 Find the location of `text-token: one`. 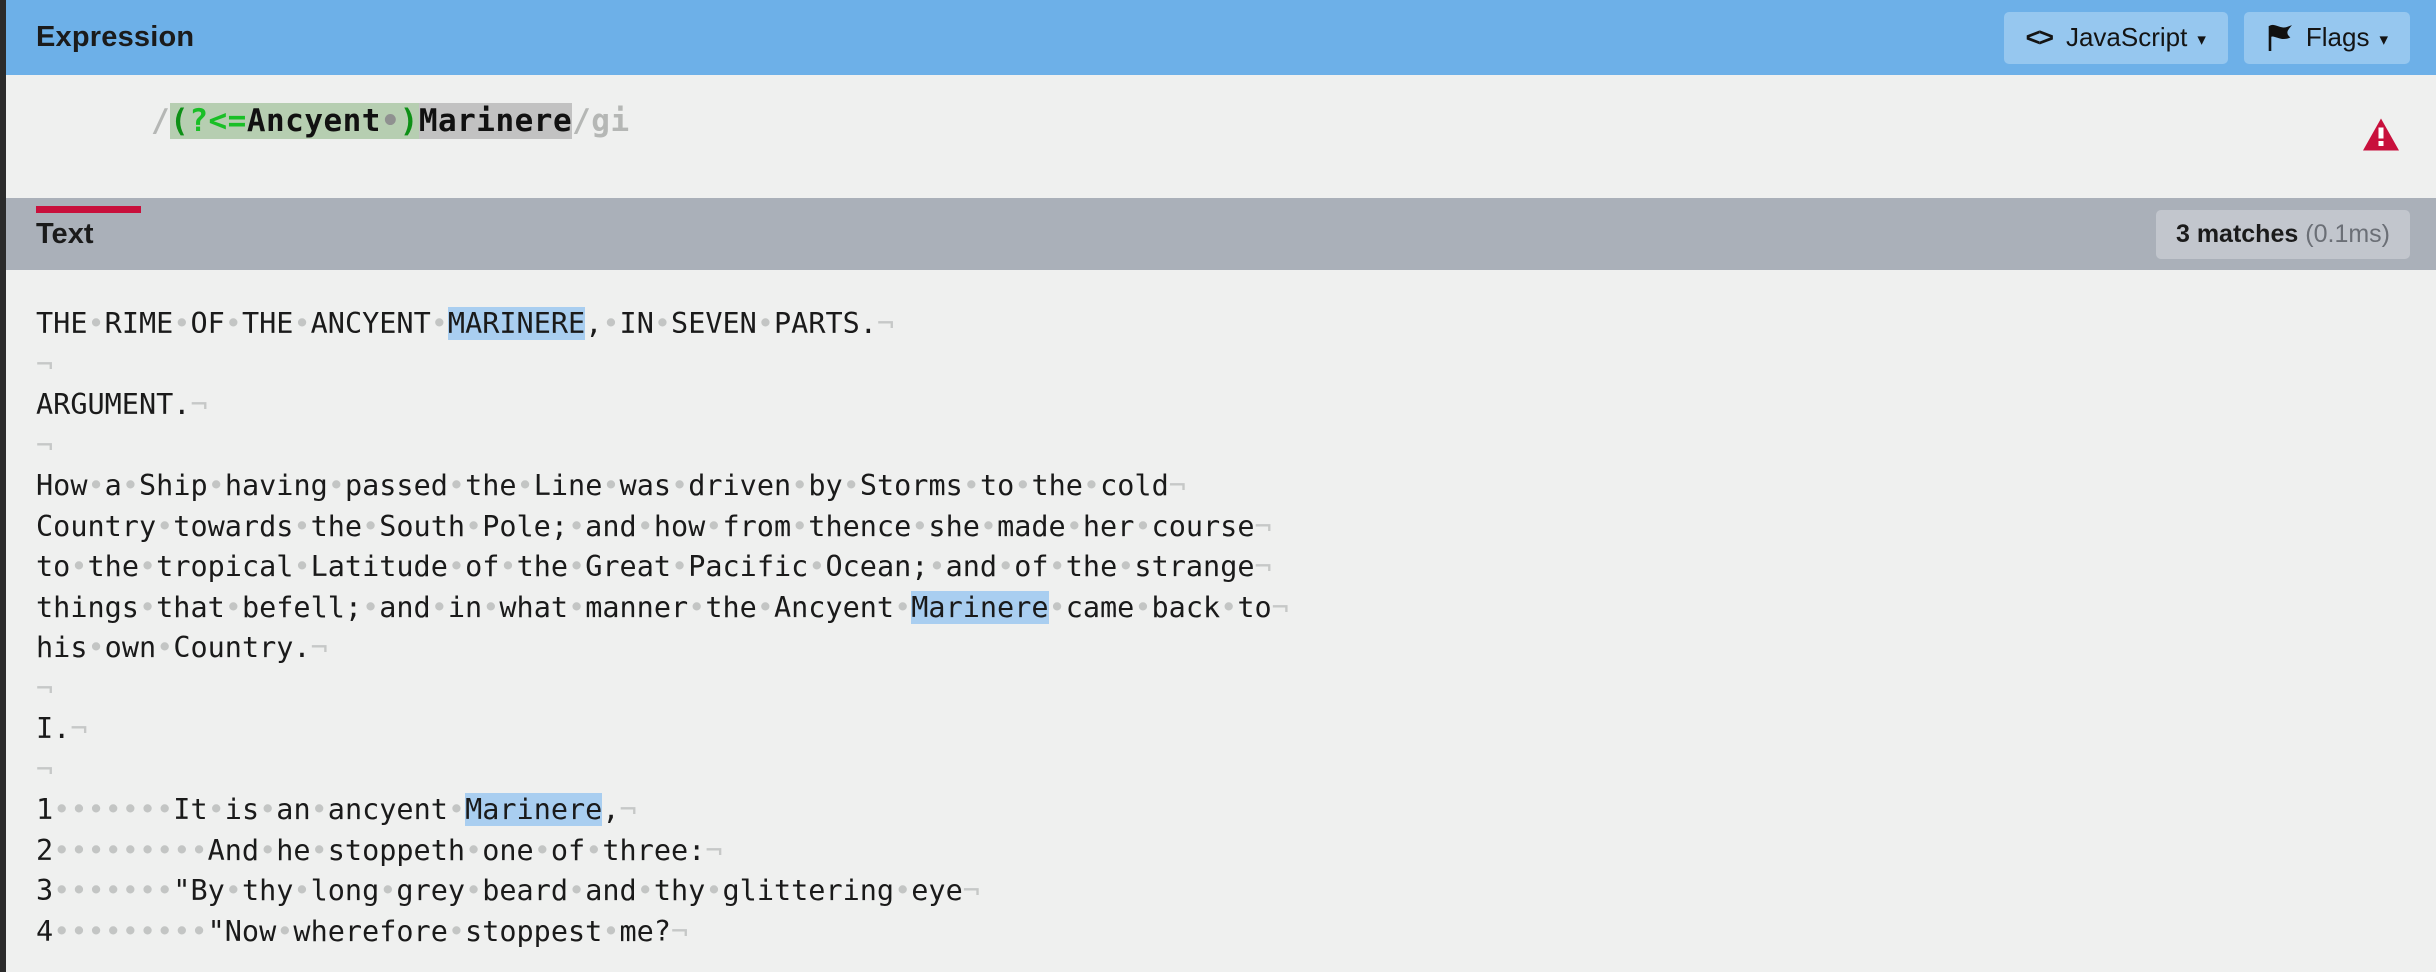

text-token: one is located at coordinates (508, 850).